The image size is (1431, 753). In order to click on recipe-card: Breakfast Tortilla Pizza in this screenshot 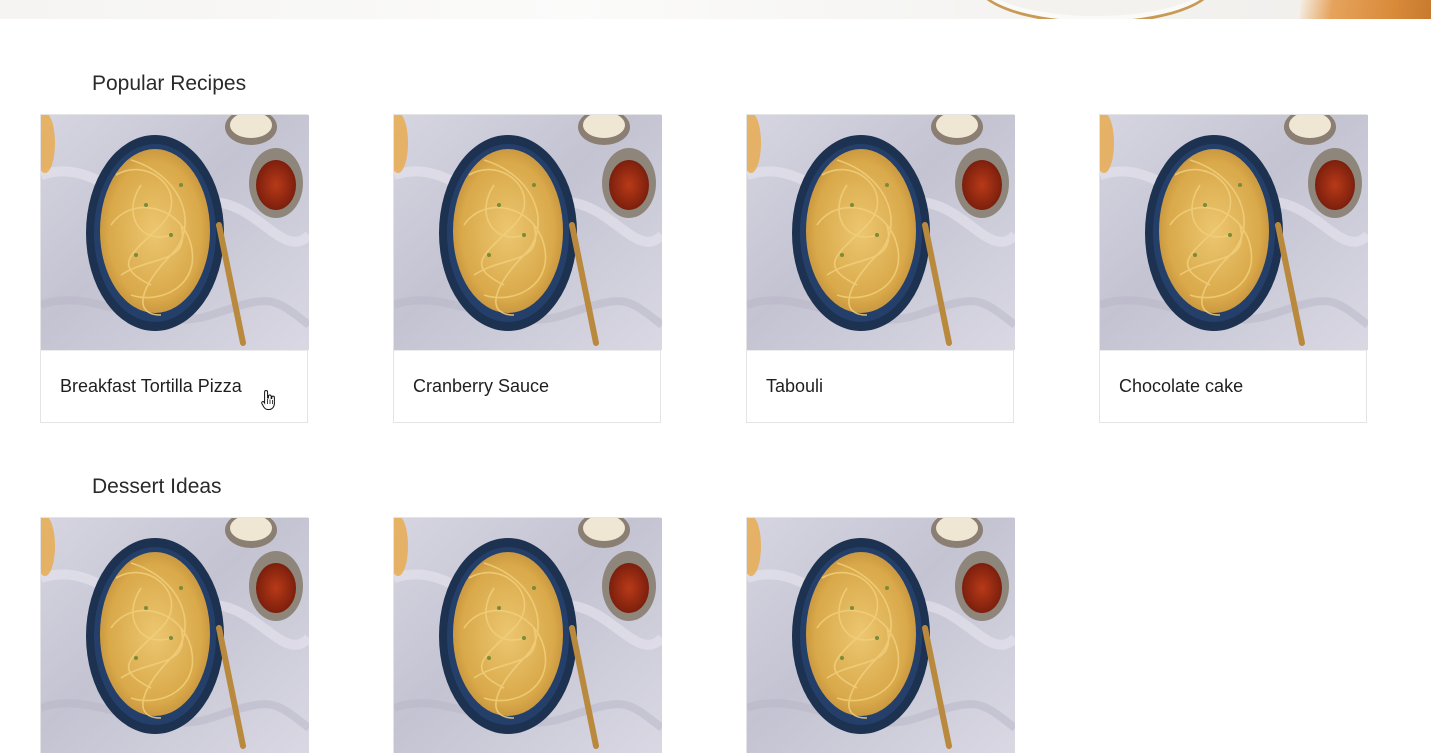, I will do `click(174, 268)`.